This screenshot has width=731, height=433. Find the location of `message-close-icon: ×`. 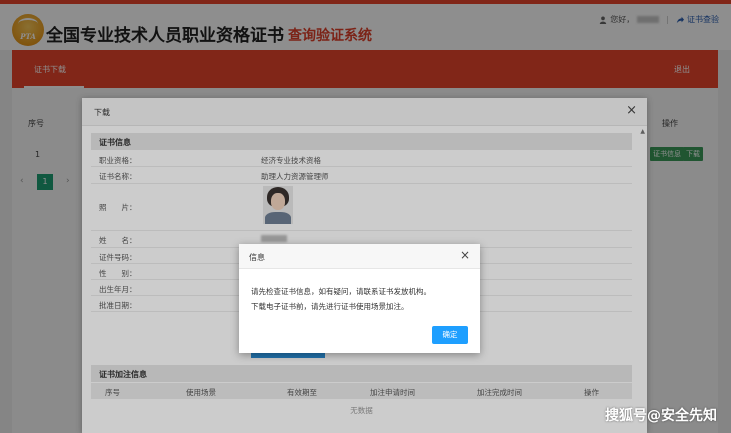

message-close-icon: × is located at coordinates (465, 255).